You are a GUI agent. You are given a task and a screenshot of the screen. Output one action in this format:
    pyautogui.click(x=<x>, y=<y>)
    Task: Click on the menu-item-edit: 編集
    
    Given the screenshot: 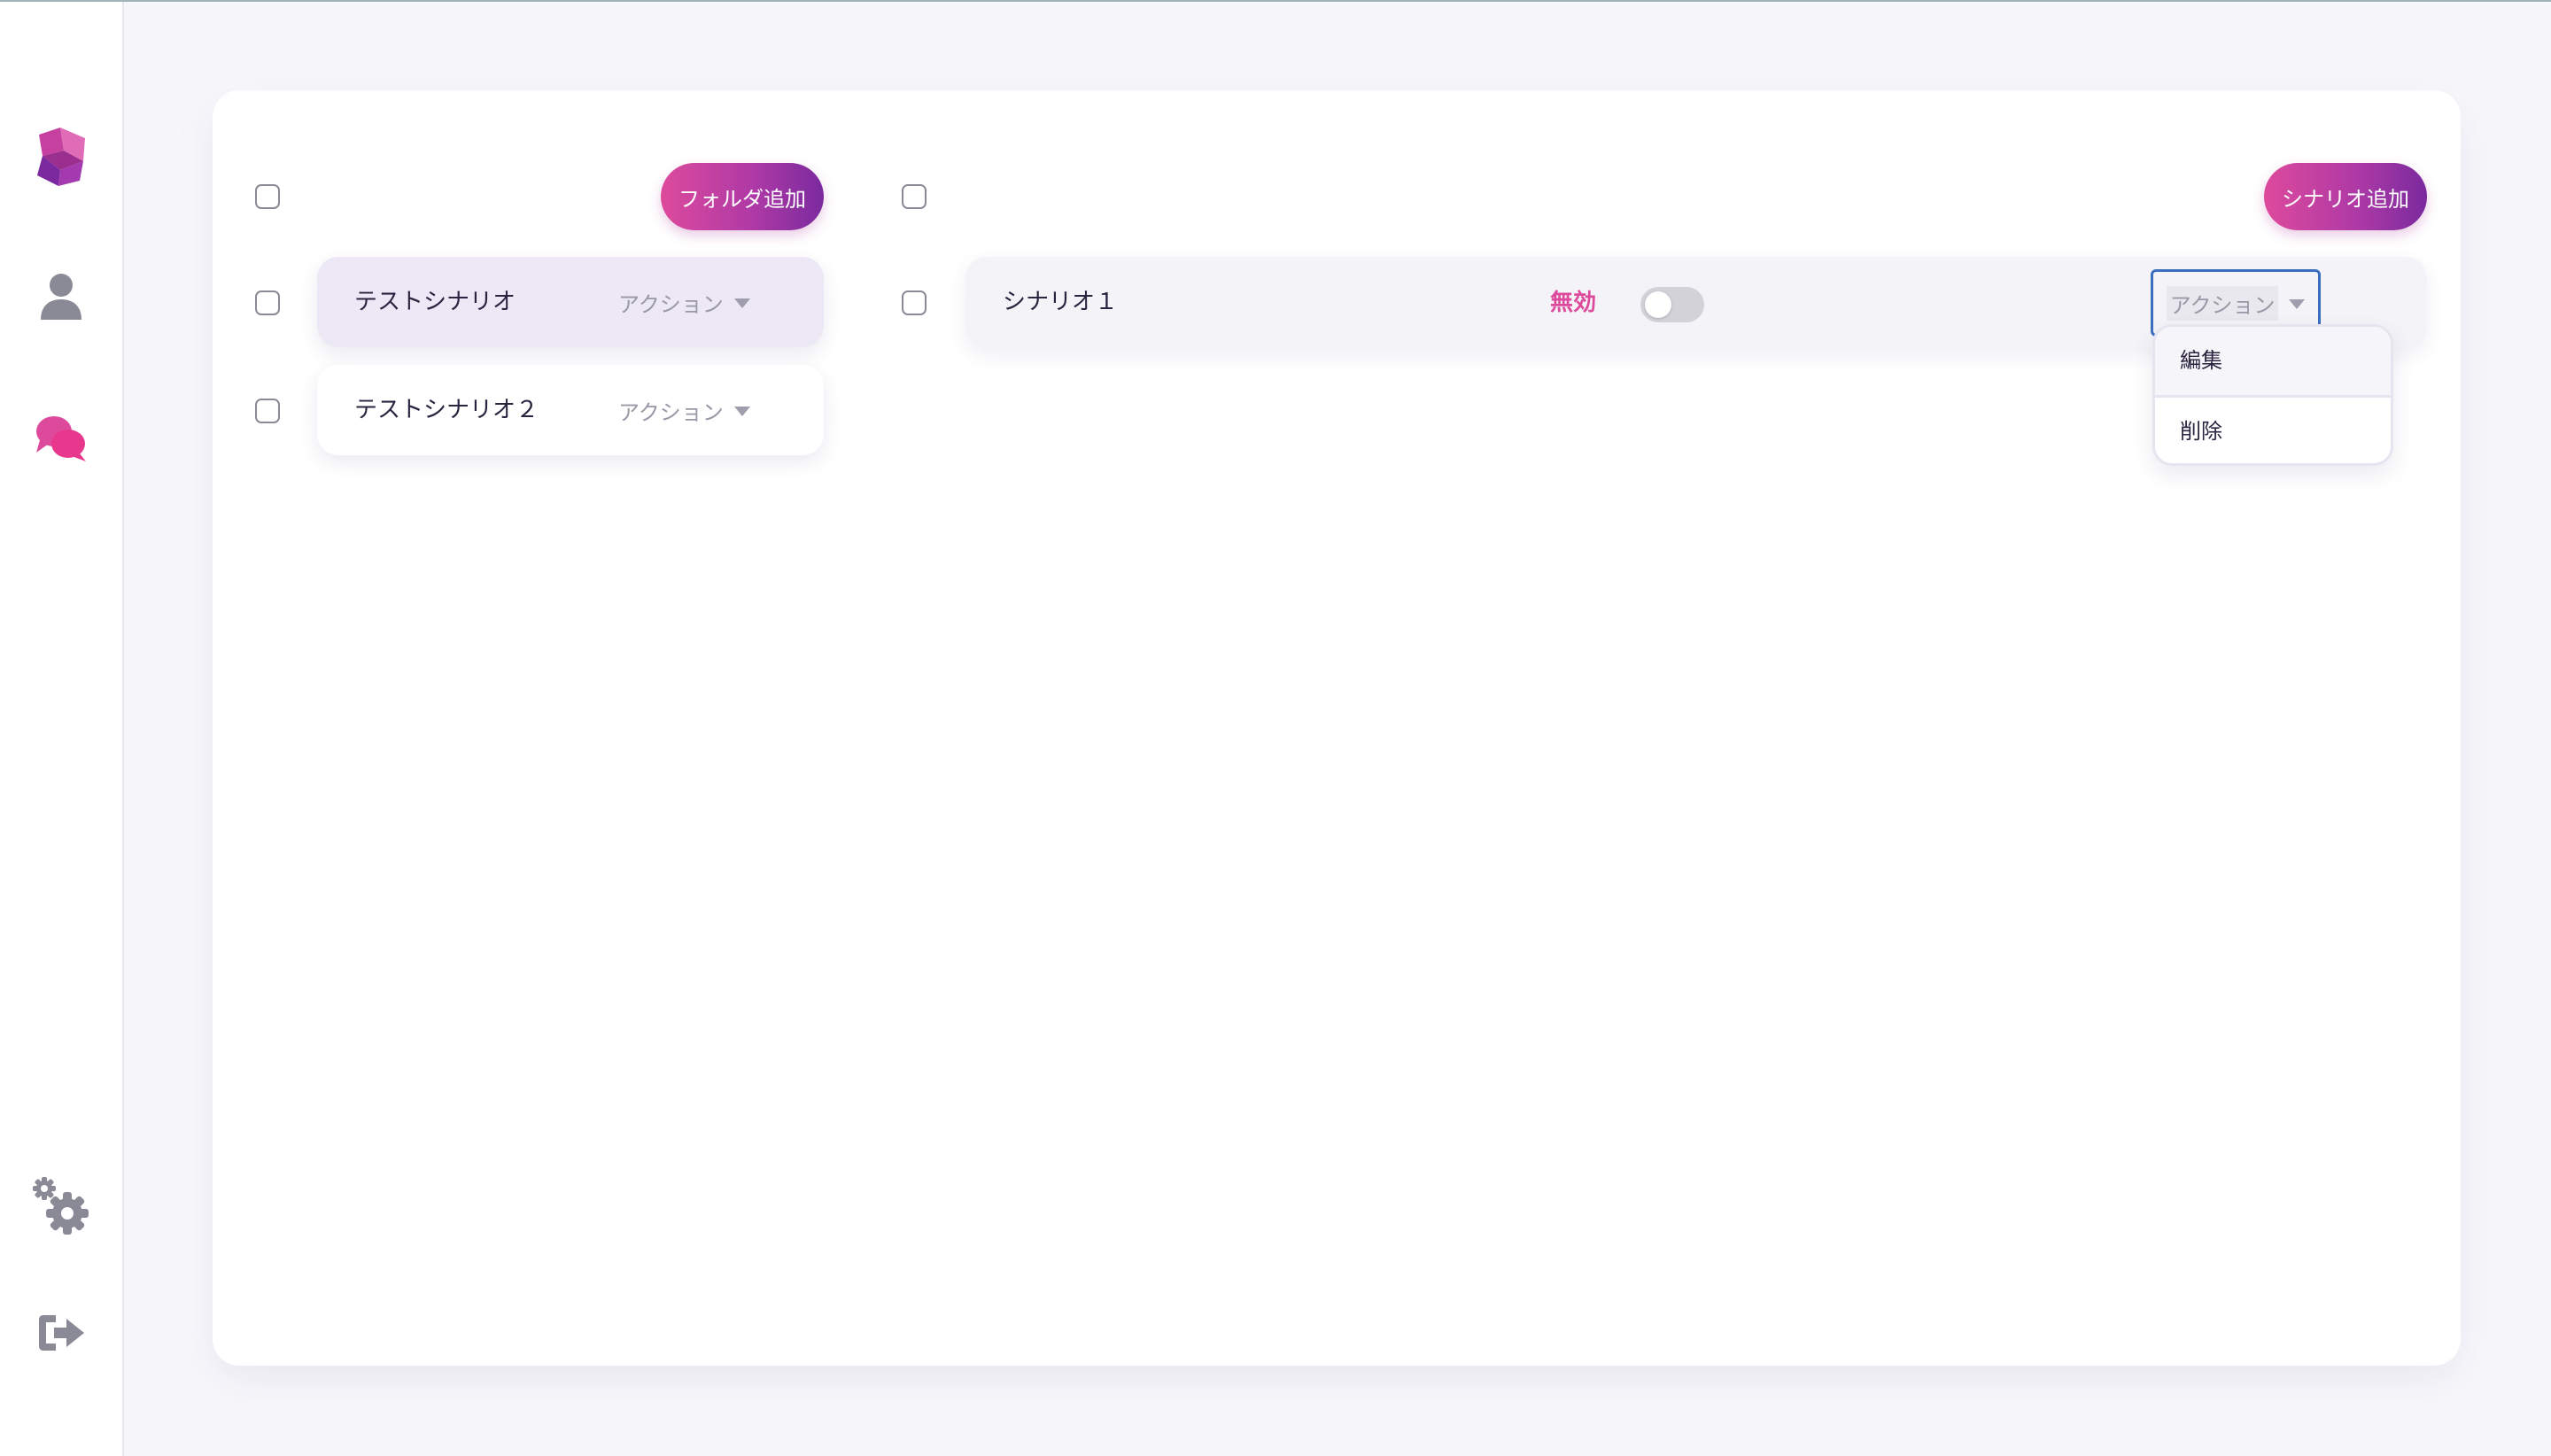 What is the action you would take?
    pyautogui.click(x=2273, y=362)
    